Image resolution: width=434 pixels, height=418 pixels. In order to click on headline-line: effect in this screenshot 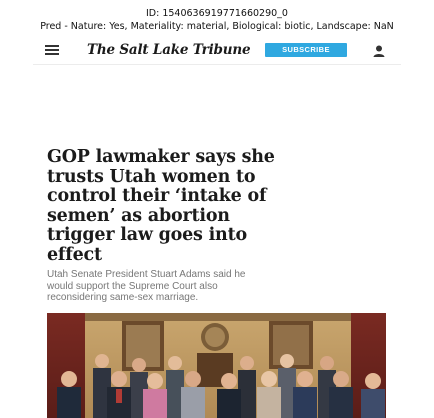, I will do `click(74, 254)`.